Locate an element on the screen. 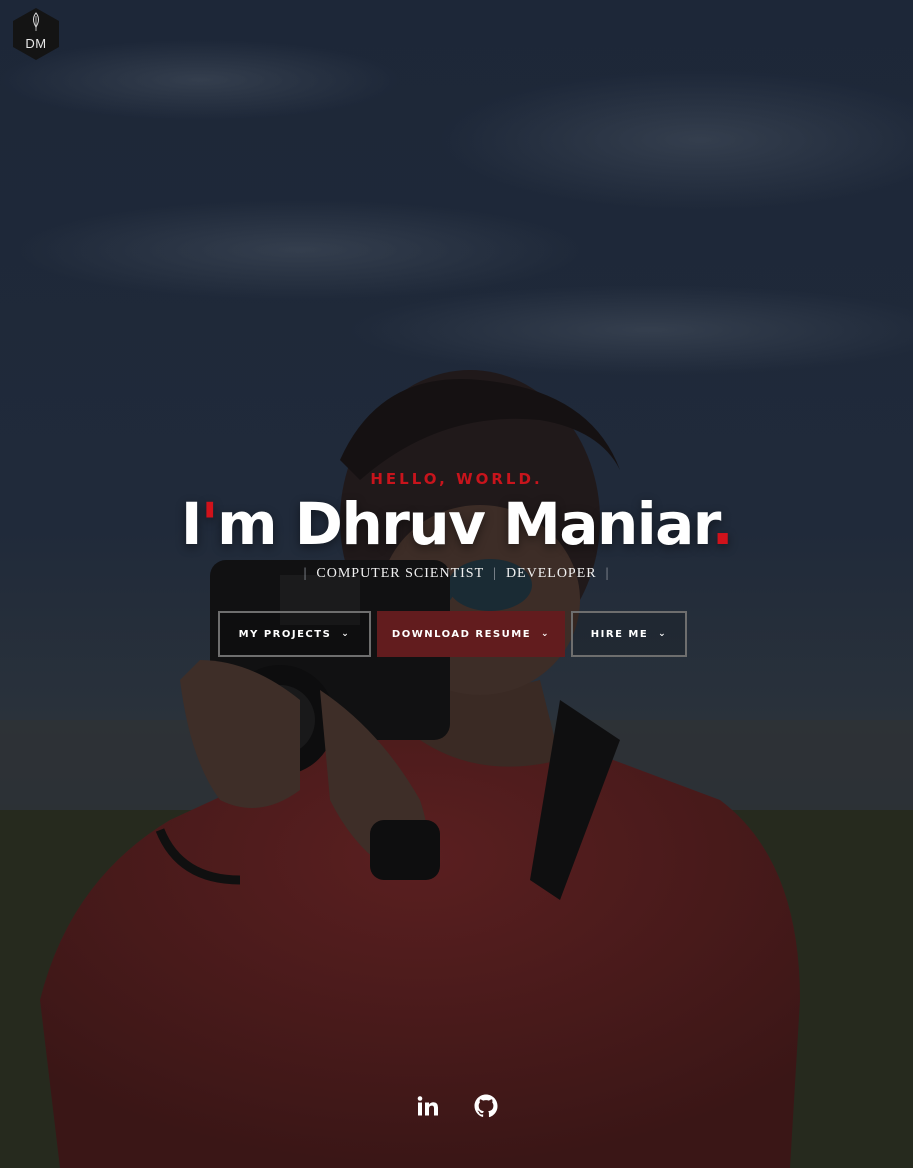 This screenshot has height=1168, width=913. github-icon is located at coordinates (486, 1106).